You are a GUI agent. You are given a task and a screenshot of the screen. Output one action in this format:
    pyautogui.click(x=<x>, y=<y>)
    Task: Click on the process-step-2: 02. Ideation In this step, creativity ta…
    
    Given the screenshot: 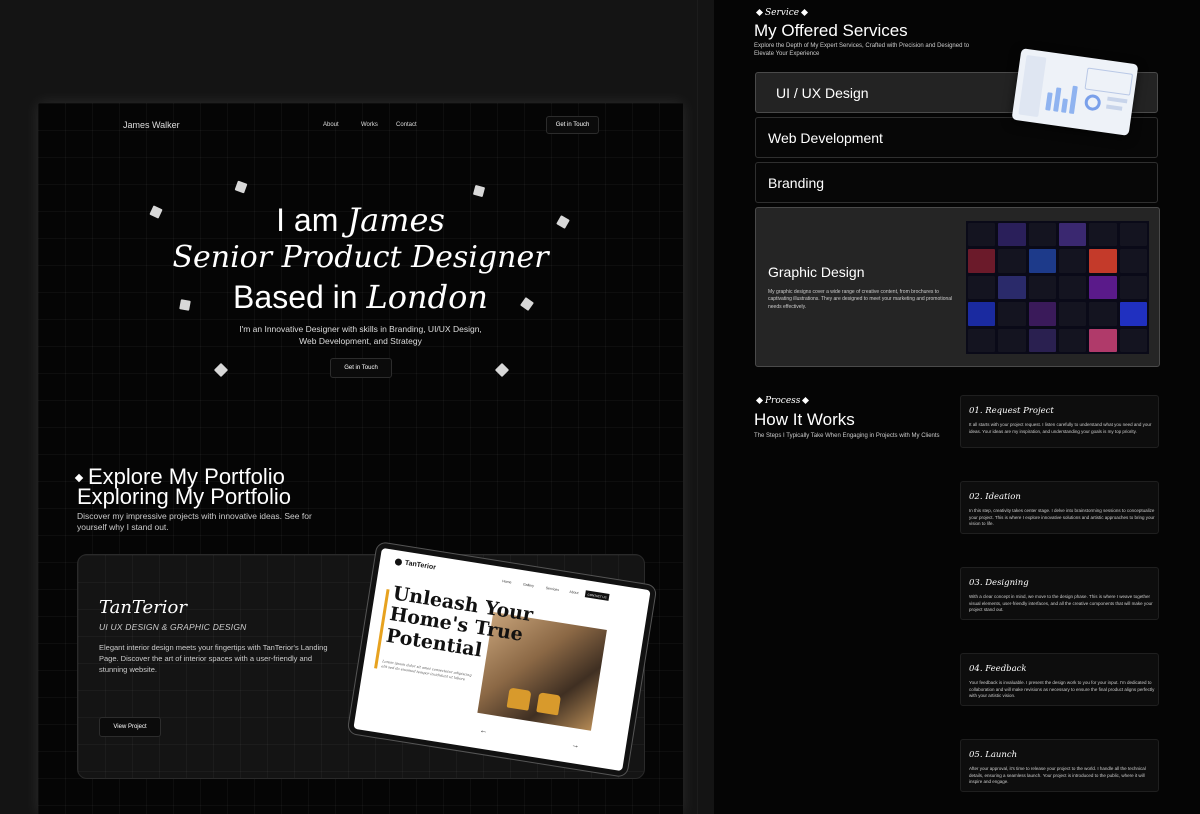 What is the action you would take?
    pyautogui.click(x=1059, y=507)
    